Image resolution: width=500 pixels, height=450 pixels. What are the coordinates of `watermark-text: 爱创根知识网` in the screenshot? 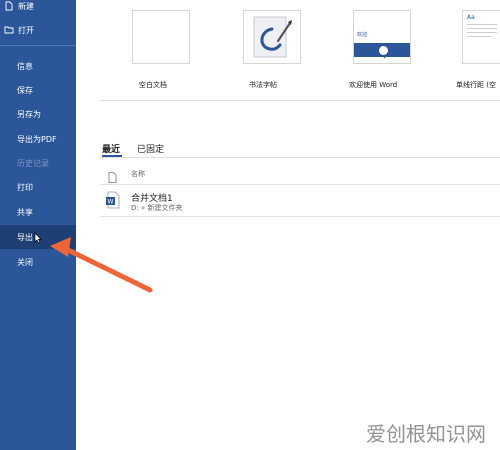 It's located at (426, 434).